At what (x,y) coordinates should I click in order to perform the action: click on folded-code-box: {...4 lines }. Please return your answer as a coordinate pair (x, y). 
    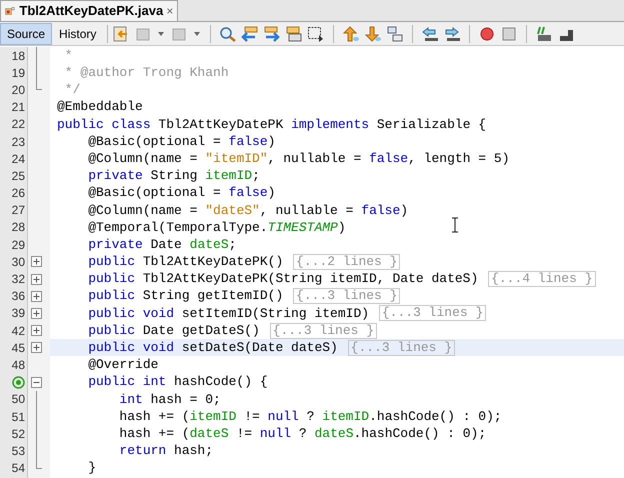
    Looking at the image, I should click on (542, 279).